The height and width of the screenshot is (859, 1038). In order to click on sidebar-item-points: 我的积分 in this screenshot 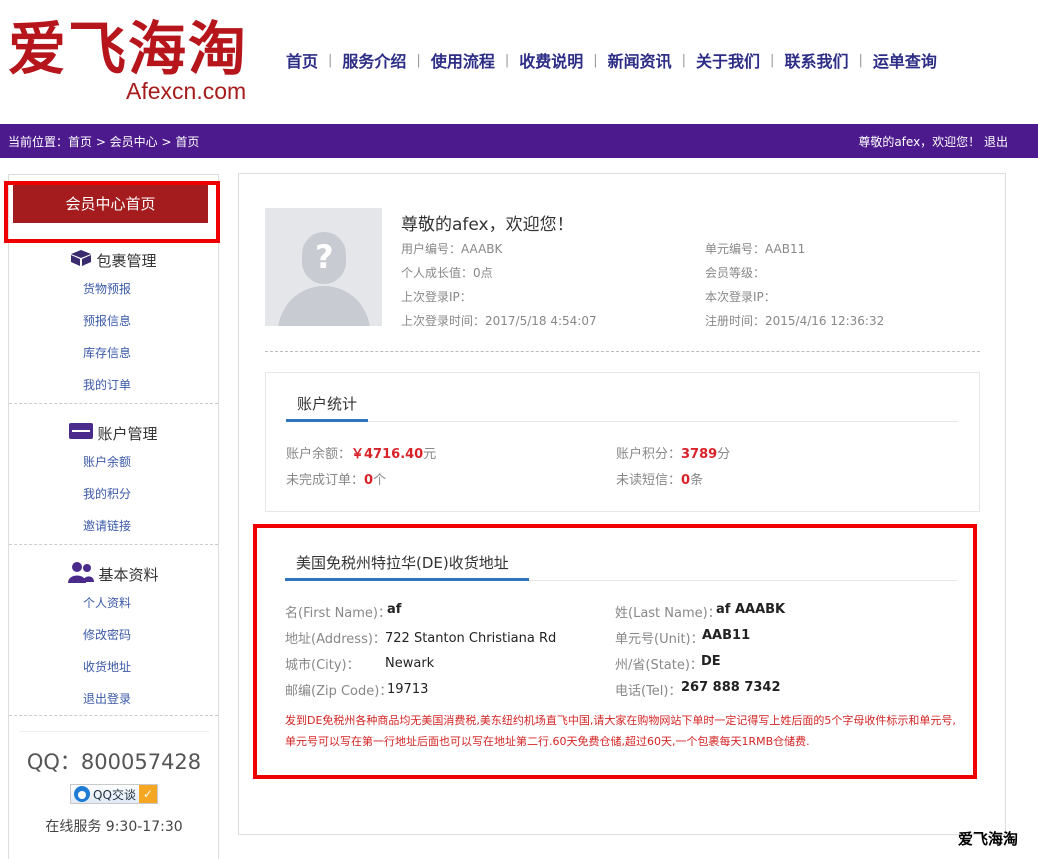, I will do `click(113, 494)`.